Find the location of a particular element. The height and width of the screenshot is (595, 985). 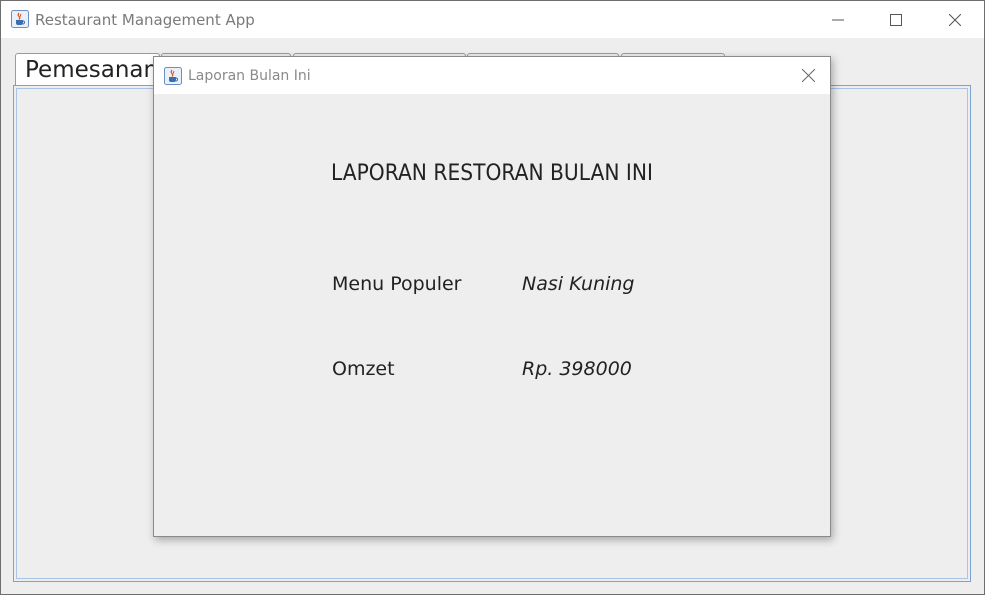

tab-pemesanan: Pemesanan is located at coordinates (87, 69).